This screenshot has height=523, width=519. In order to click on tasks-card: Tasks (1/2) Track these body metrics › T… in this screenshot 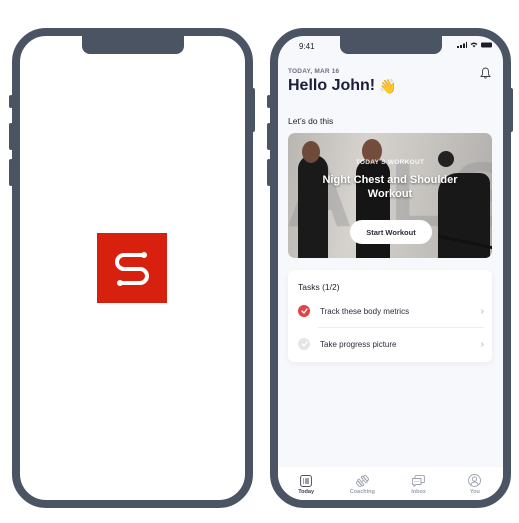, I will do `click(390, 316)`.